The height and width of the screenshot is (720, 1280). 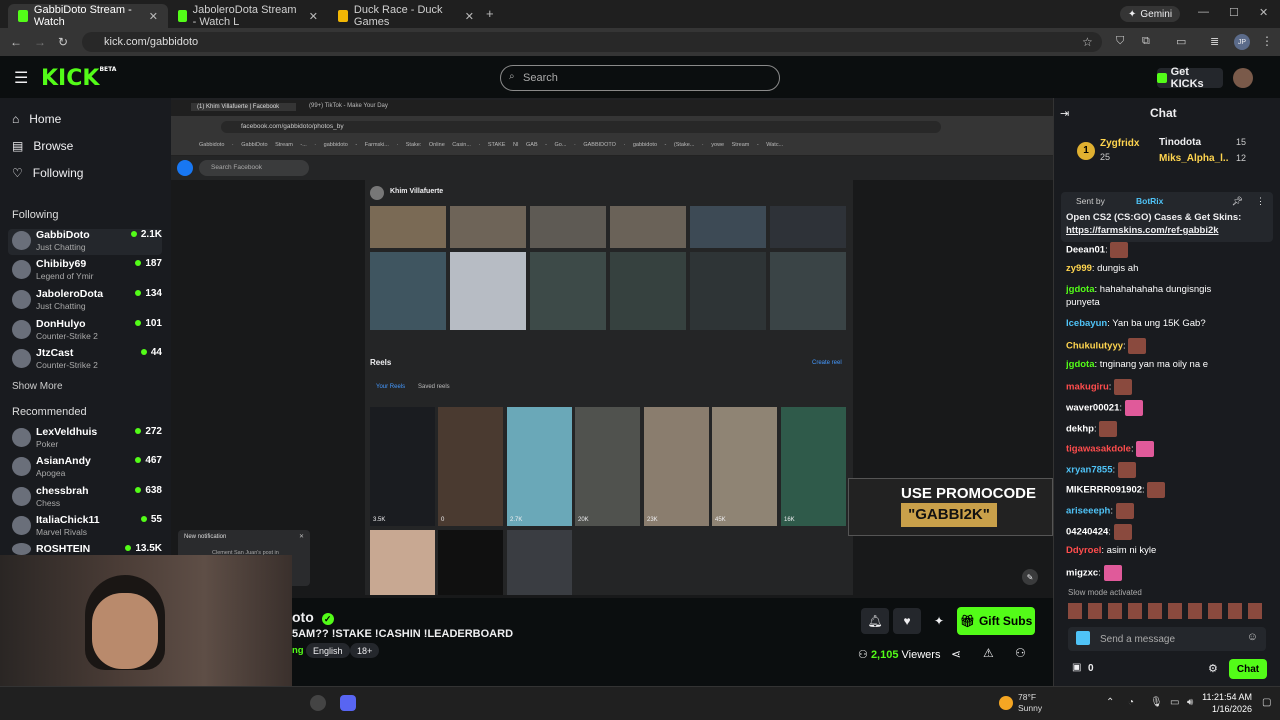 What do you see at coordinates (1030, 703) in the screenshot?
I see `weather-widget: 78°F Sunny` at bounding box center [1030, 703].